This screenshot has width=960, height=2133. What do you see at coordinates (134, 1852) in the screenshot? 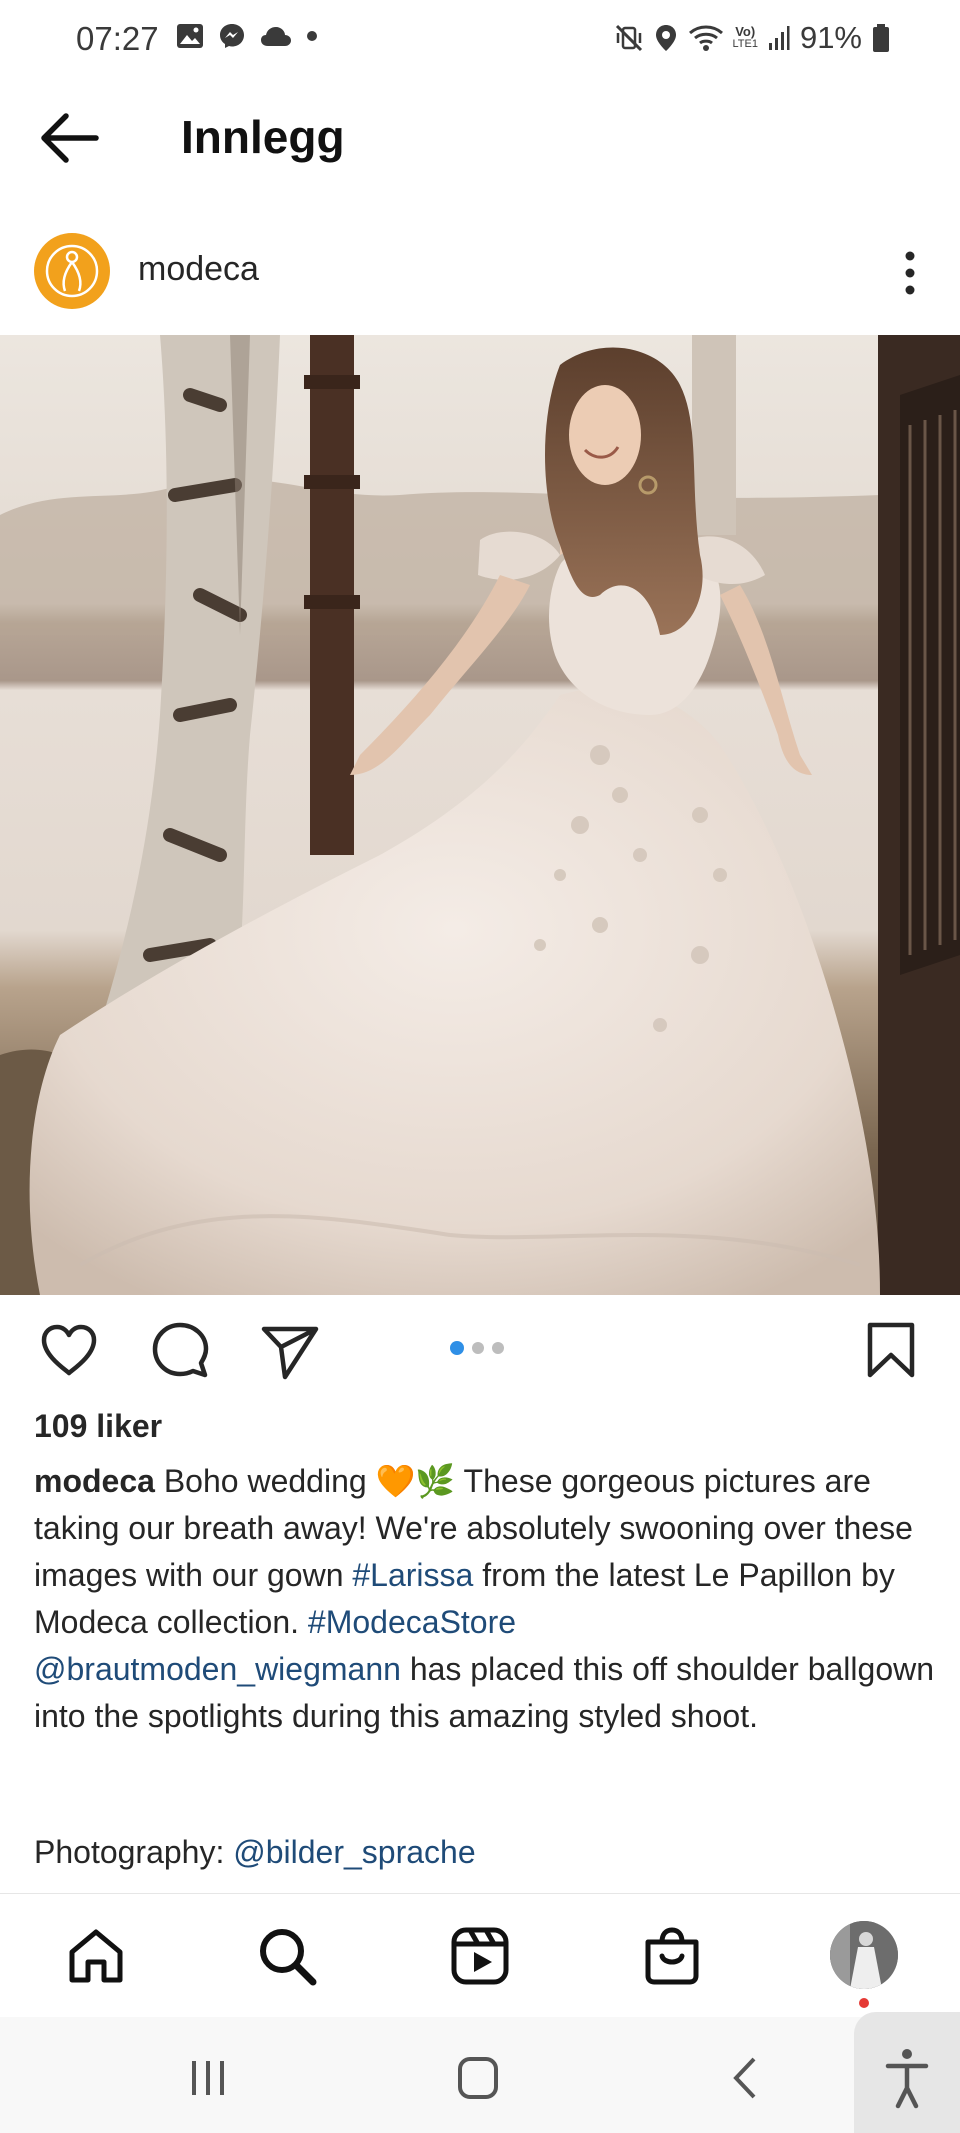
I see `photography-label: Photography:` at bounding box center [134, 1852].